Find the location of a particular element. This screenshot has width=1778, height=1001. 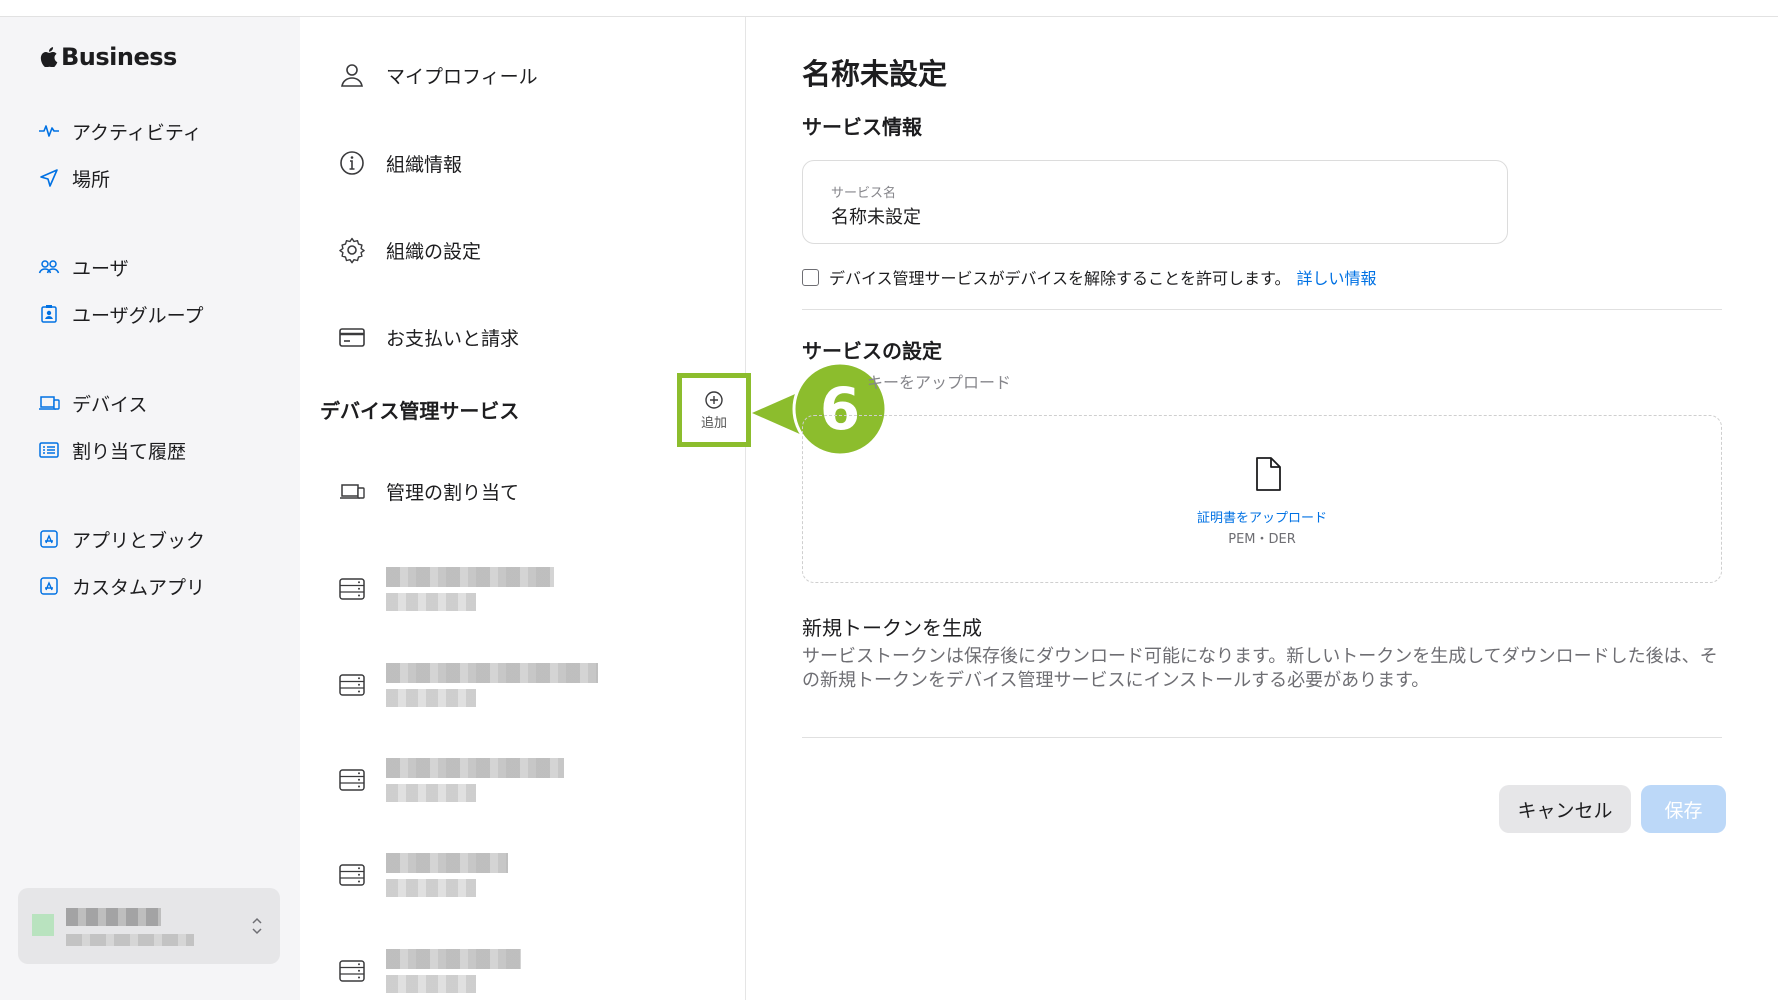

menu-item-label: 組織の設定 is located at coordinates (434, 251).